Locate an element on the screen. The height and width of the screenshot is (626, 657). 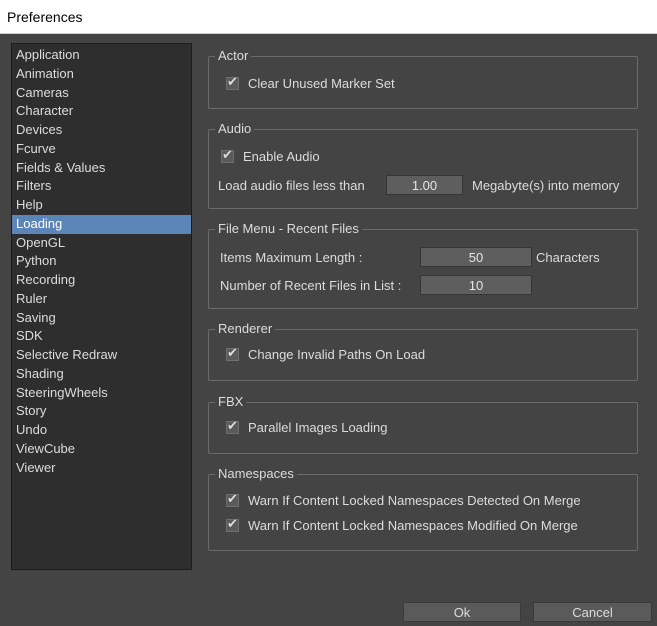
category-item: SDK is located at coordinates (101, 336).